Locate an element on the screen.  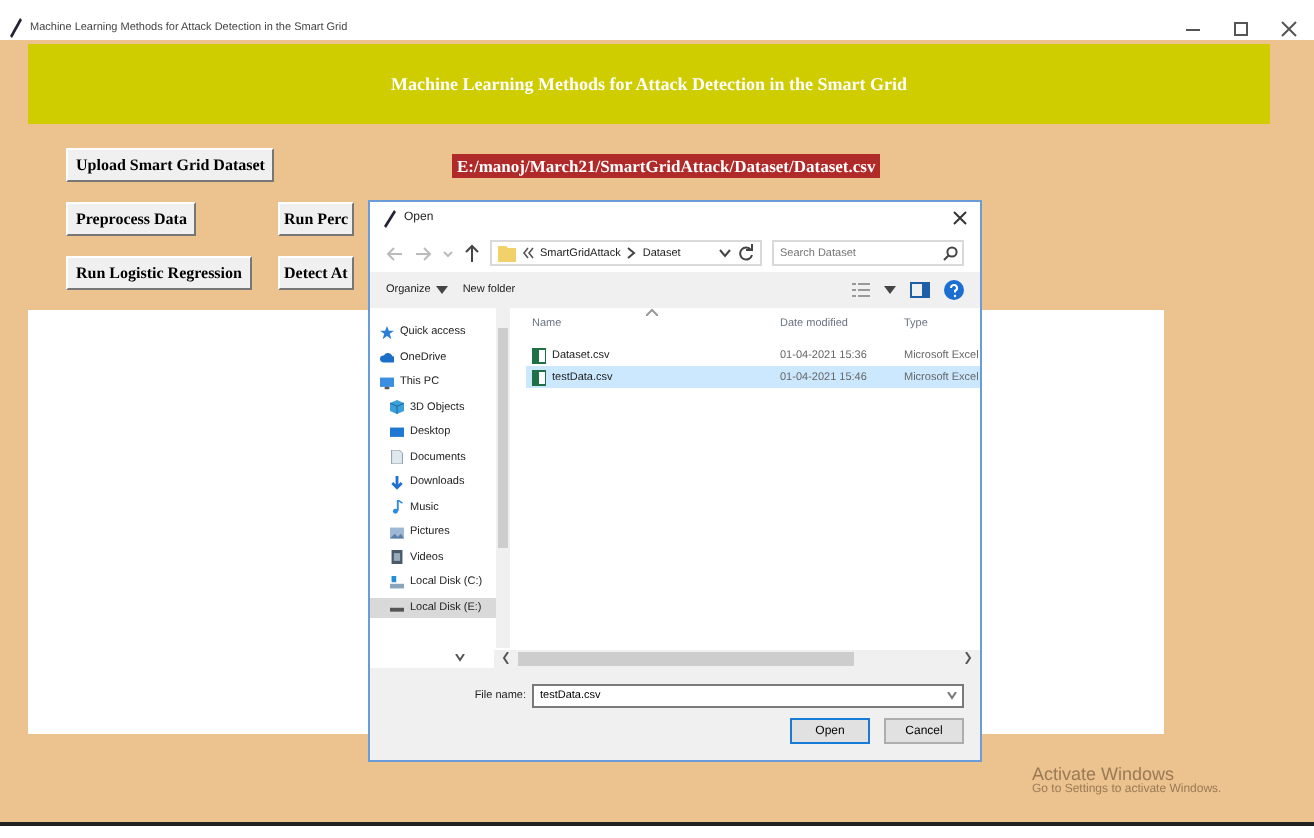
action-button: Preprocess Data is located at coordinates (131, 219).